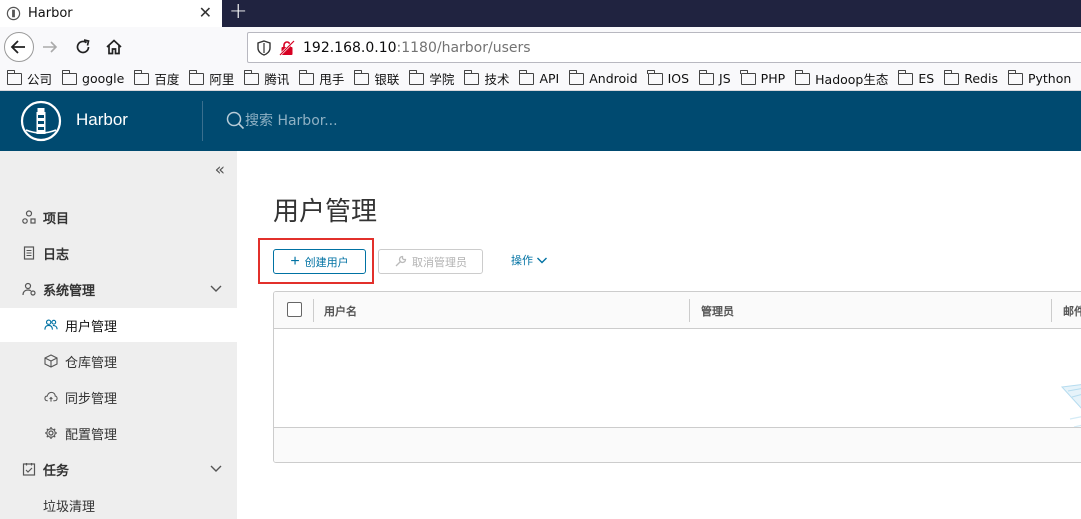 The image size is (1081, 519). I want to click on bookmark-folder: Android, so click(603, 77).